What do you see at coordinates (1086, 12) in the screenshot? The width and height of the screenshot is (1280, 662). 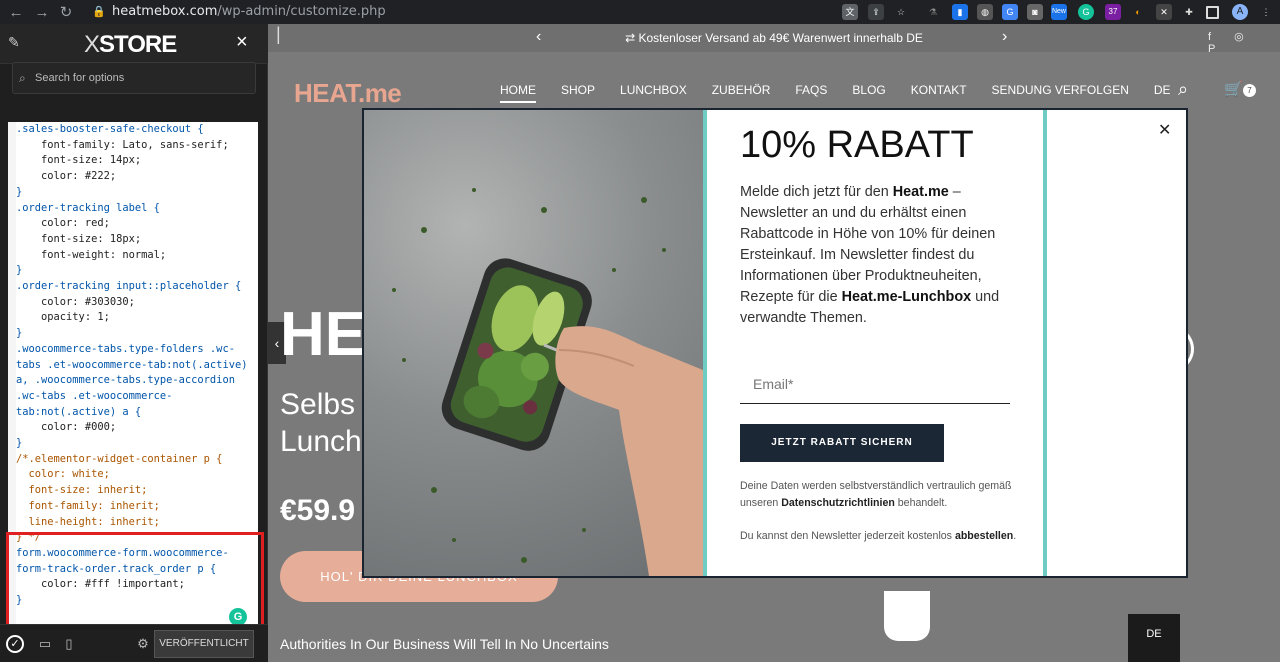 I see `grammarly-icon: G` at bounding box center [1086, 12].